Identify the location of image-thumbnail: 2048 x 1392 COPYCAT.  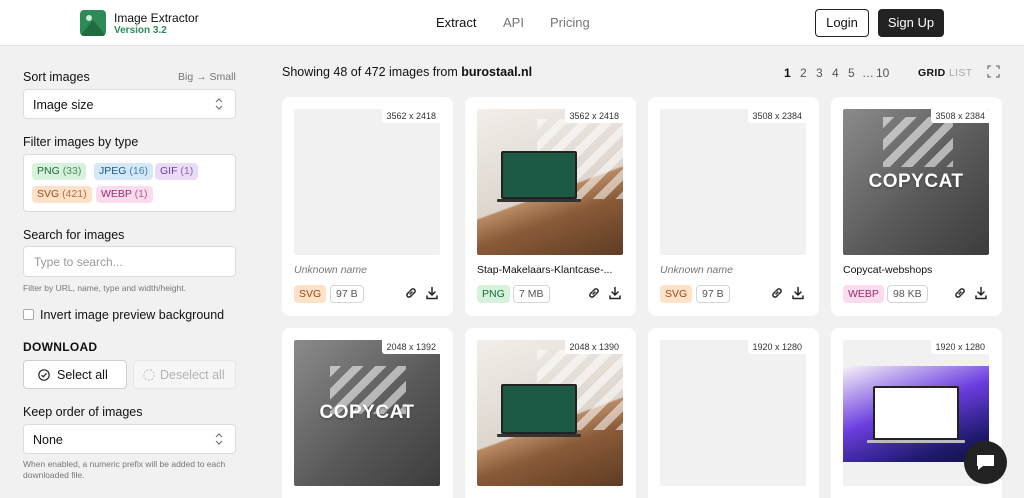
(367, 413).